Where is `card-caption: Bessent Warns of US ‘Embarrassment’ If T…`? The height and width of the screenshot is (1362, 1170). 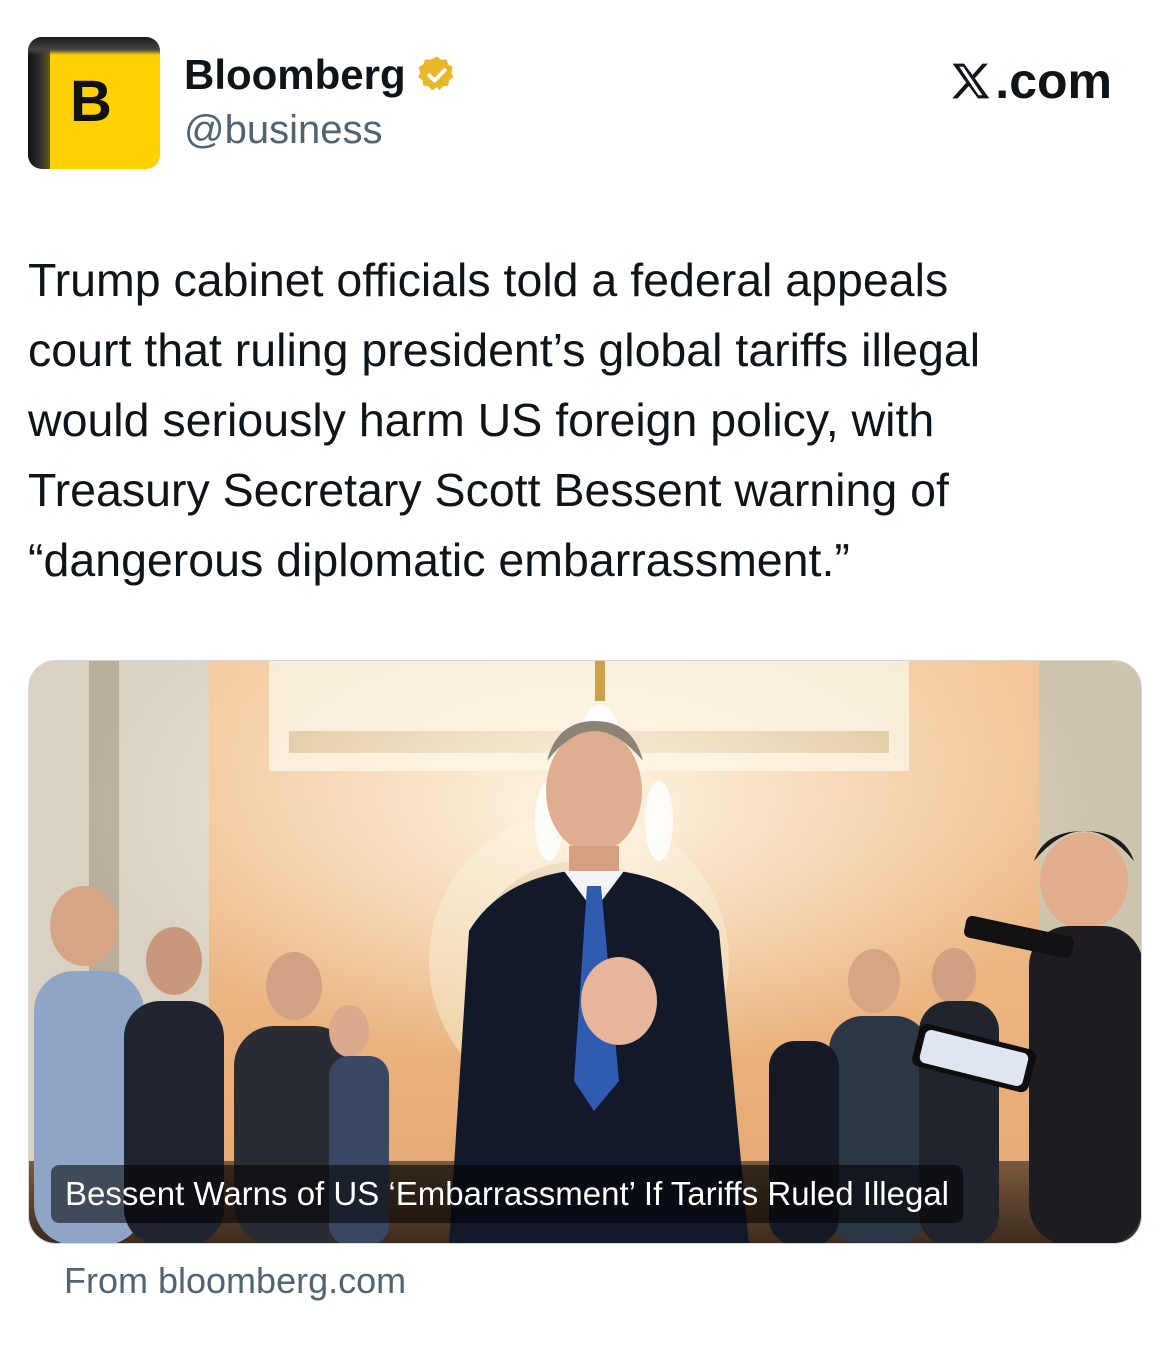
card-caption: Bessent Warns of US ‘Embarrassment’ If T… is located at coordinates (507, 1194).